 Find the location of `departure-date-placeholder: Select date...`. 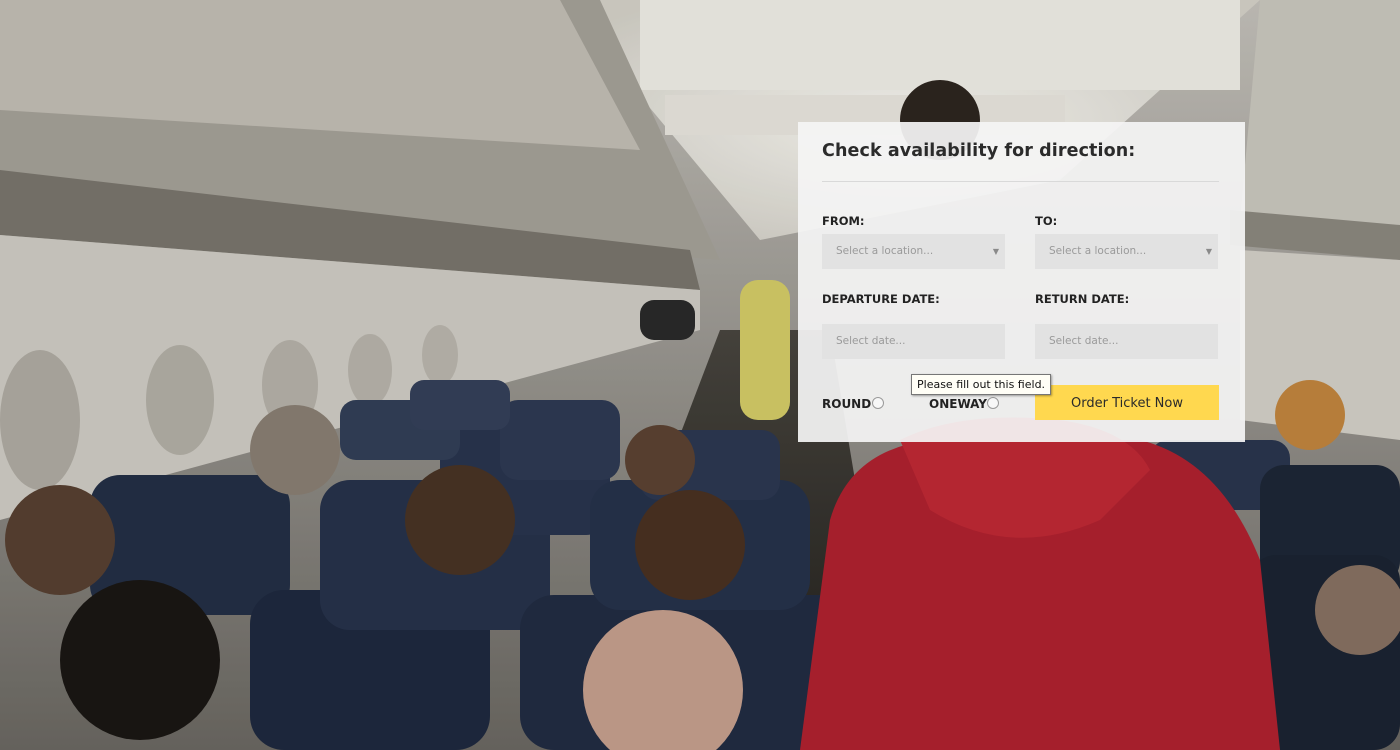

departure-date-placeholder: Select date... is located at coordinates (871, 341).